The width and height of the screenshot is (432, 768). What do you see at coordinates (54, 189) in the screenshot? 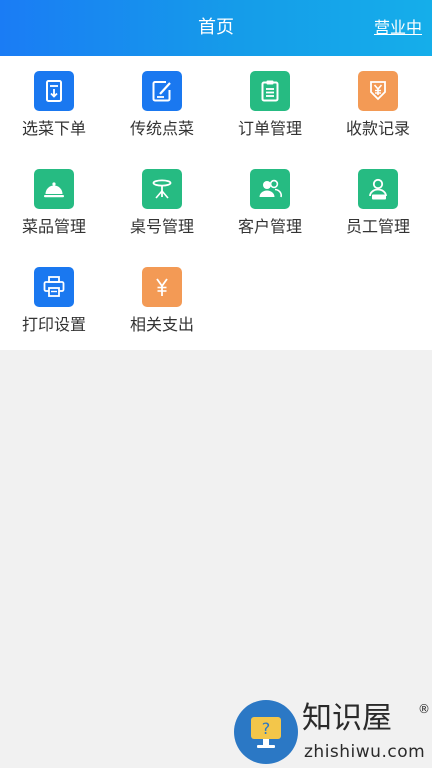
I see `food-cloche-icon` at bounding box center [54, 189].